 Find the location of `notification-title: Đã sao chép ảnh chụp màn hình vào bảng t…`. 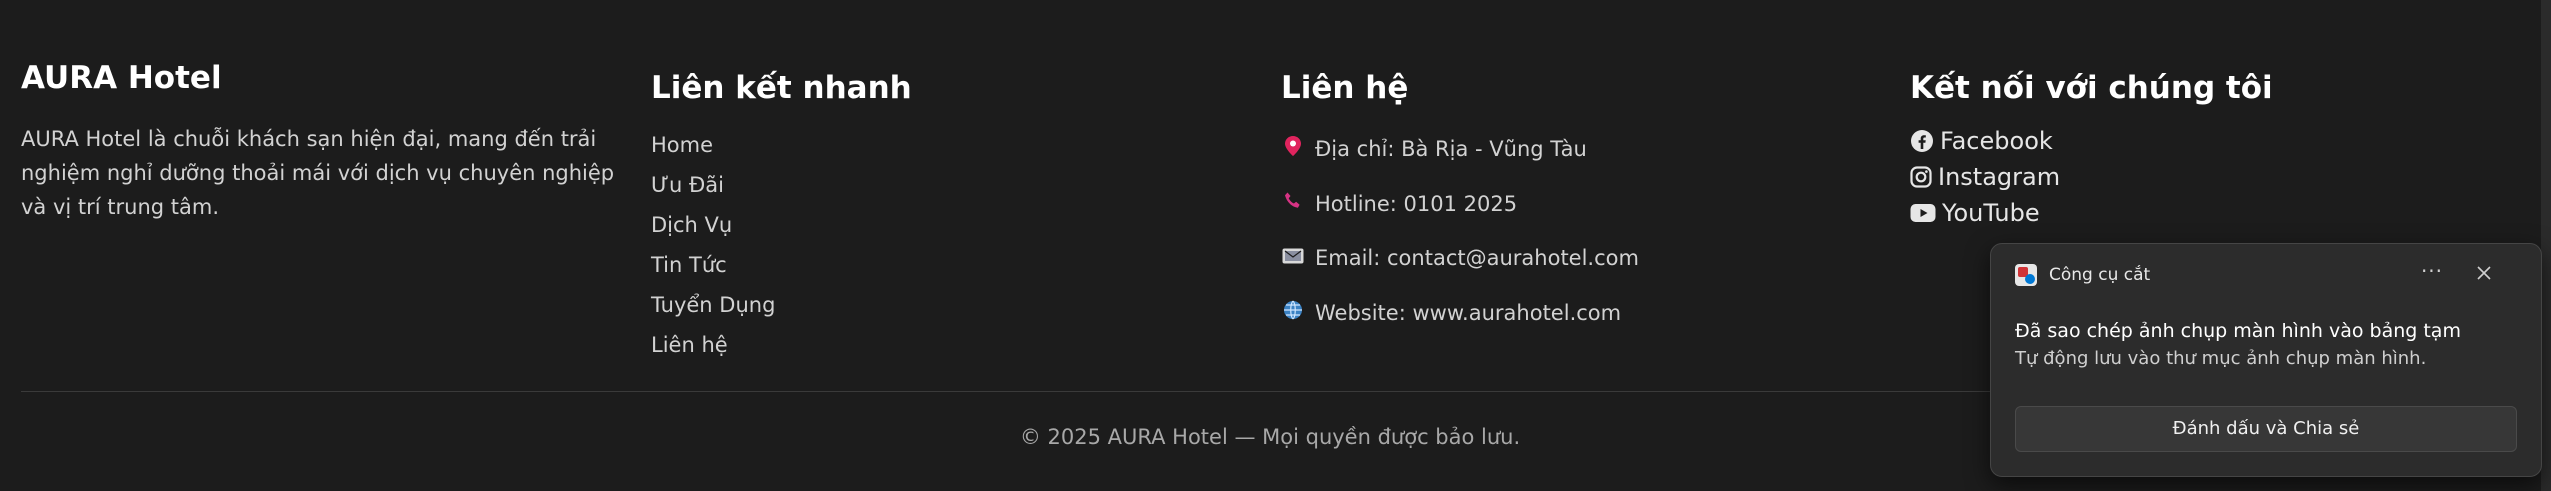

notification-title: Đã sao chép ảnh chụp màn hình vào bảng t… is located at coordinates (2238, 331).